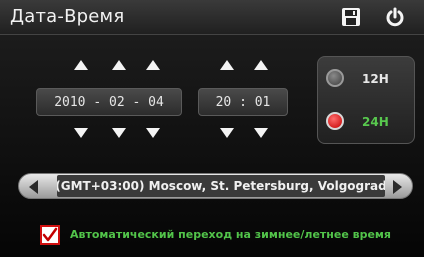 Image resolution: width=424 pixels, height=257 pixels. I want to click on date-value: 2010 - 02 - 04, so click(109, 102).